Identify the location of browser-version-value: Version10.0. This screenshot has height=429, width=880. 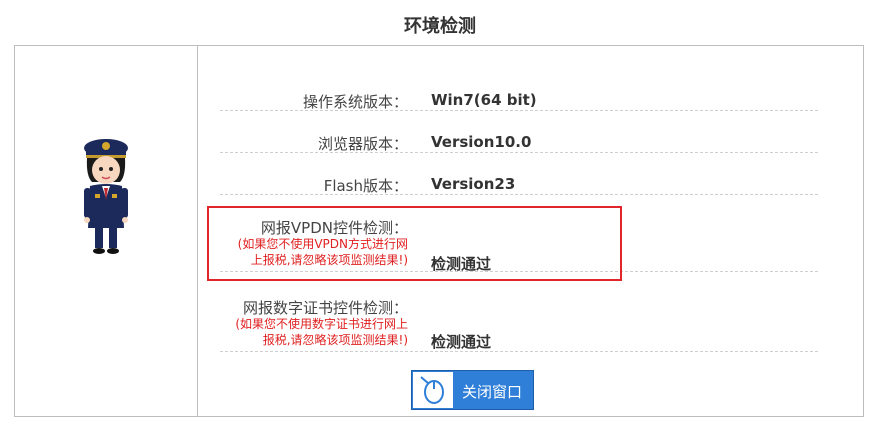
(481, 142).